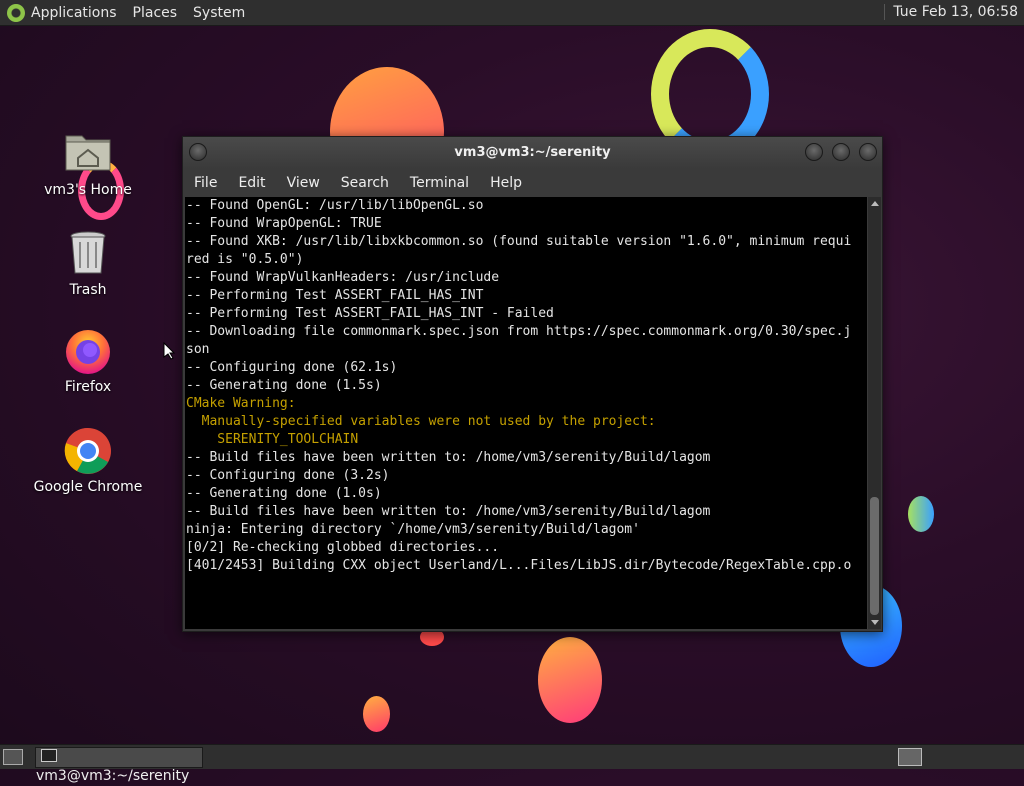 The width and height of the screenshot is (1024, 786). I want to click on menu-places: Places, so click(155, 13).